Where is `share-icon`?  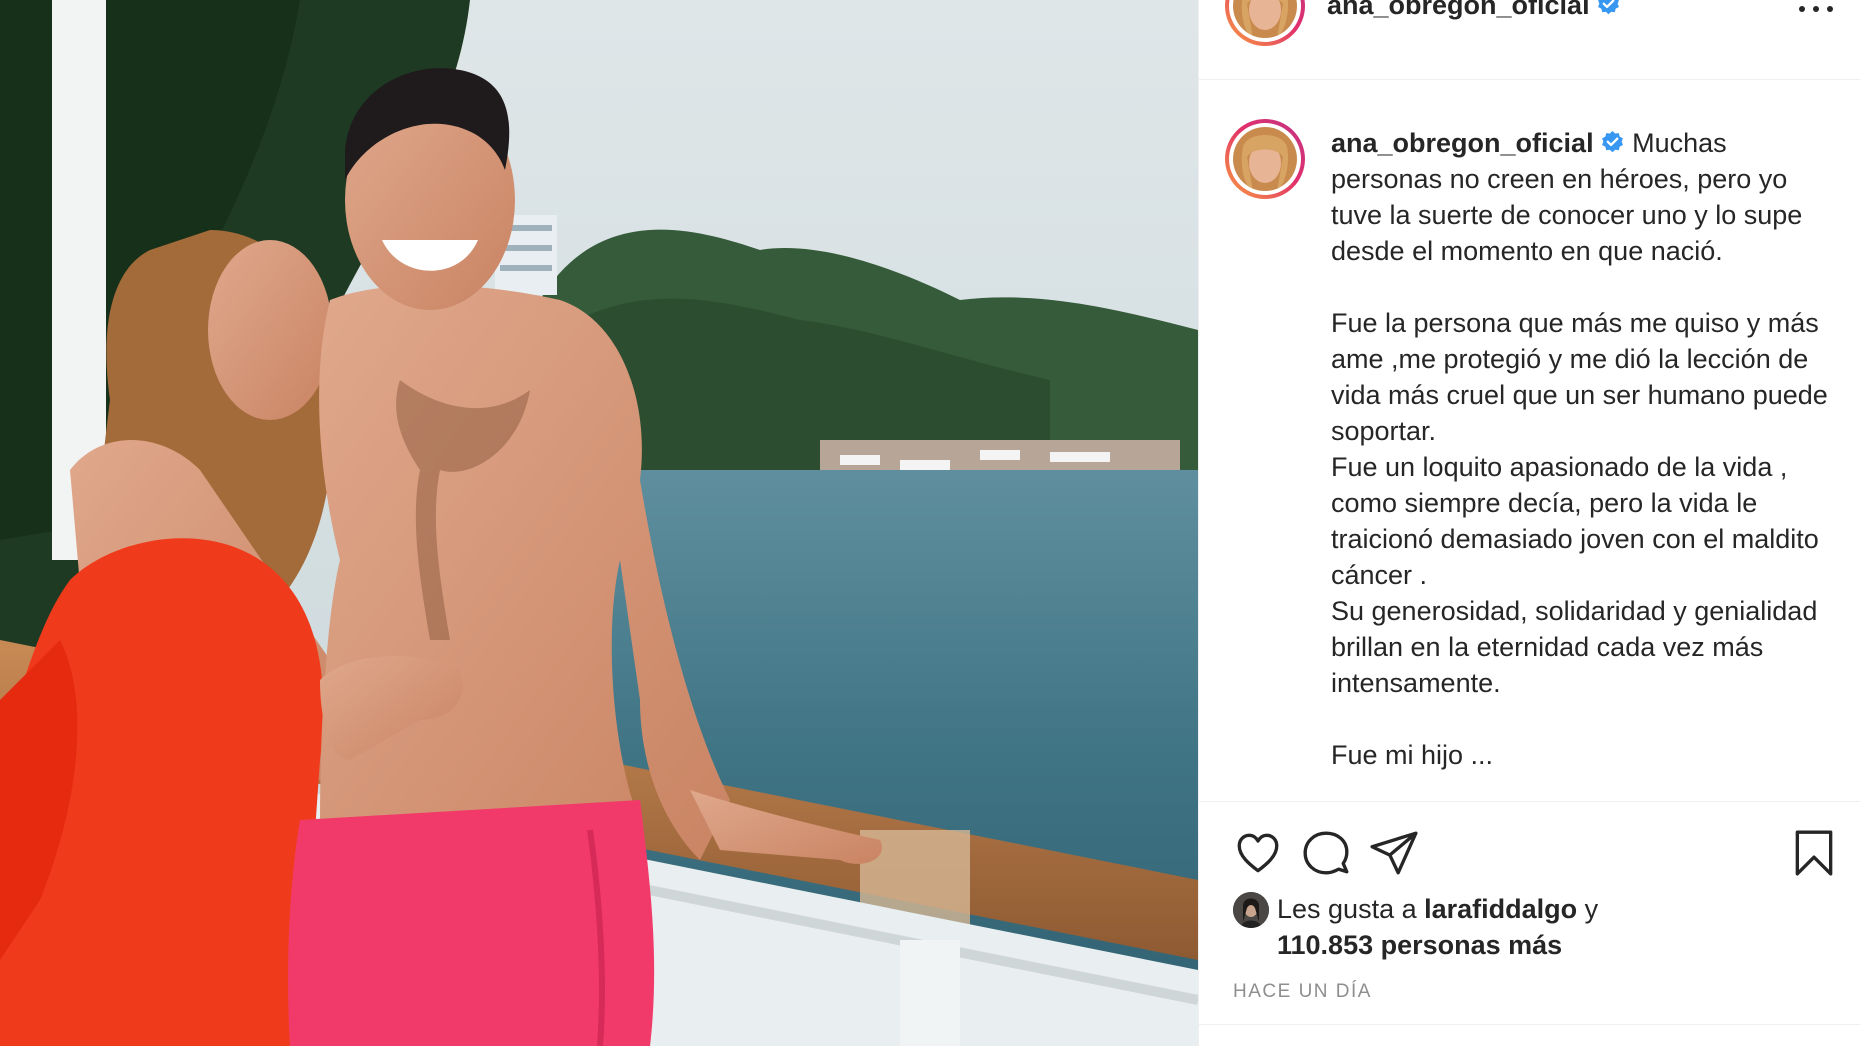
share-icon is located at coordinates (1394, 853).